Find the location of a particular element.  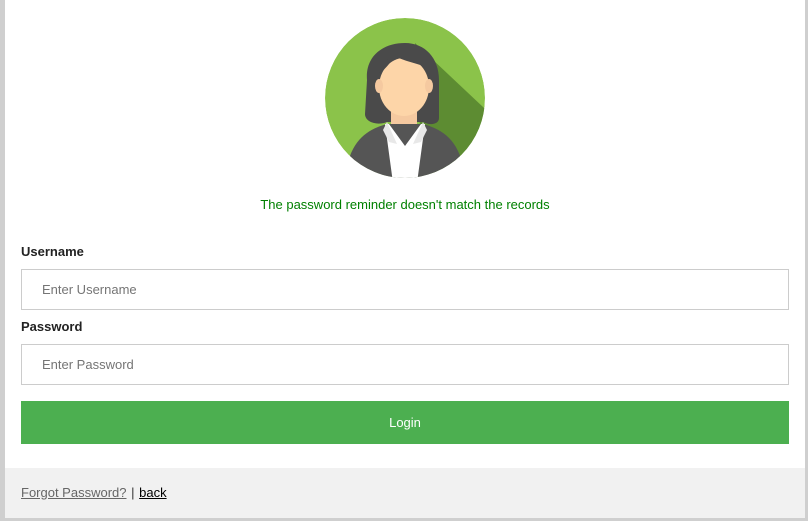

female-user-avatar-icon is located at coordinates (405, 98).